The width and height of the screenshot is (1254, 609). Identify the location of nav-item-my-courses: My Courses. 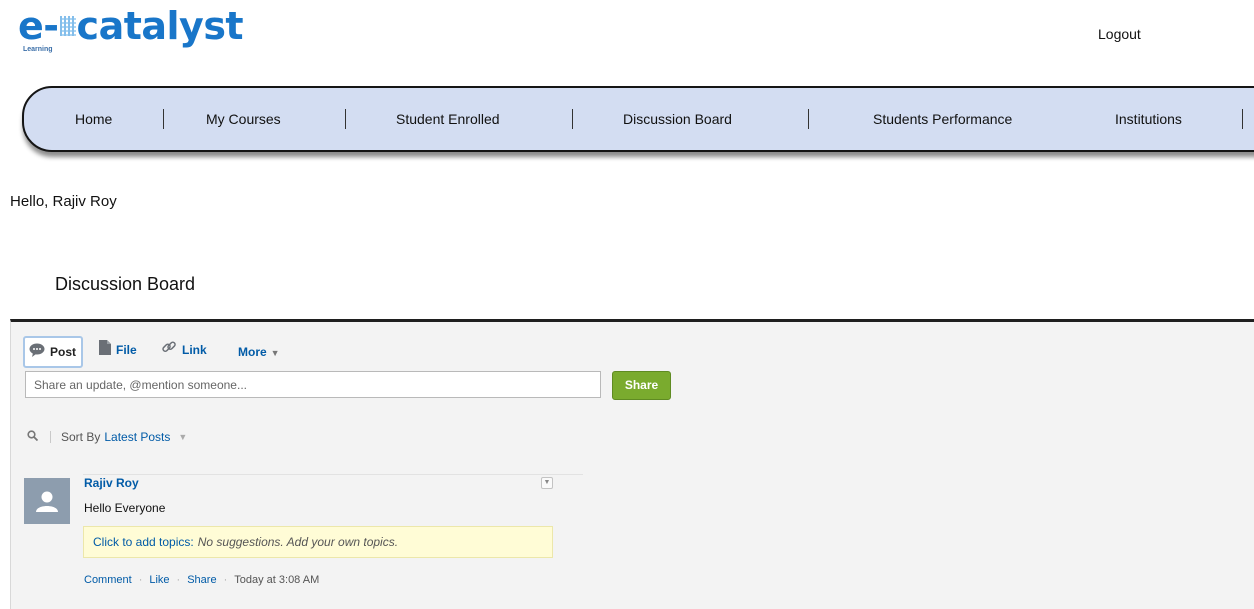
(243, 119).